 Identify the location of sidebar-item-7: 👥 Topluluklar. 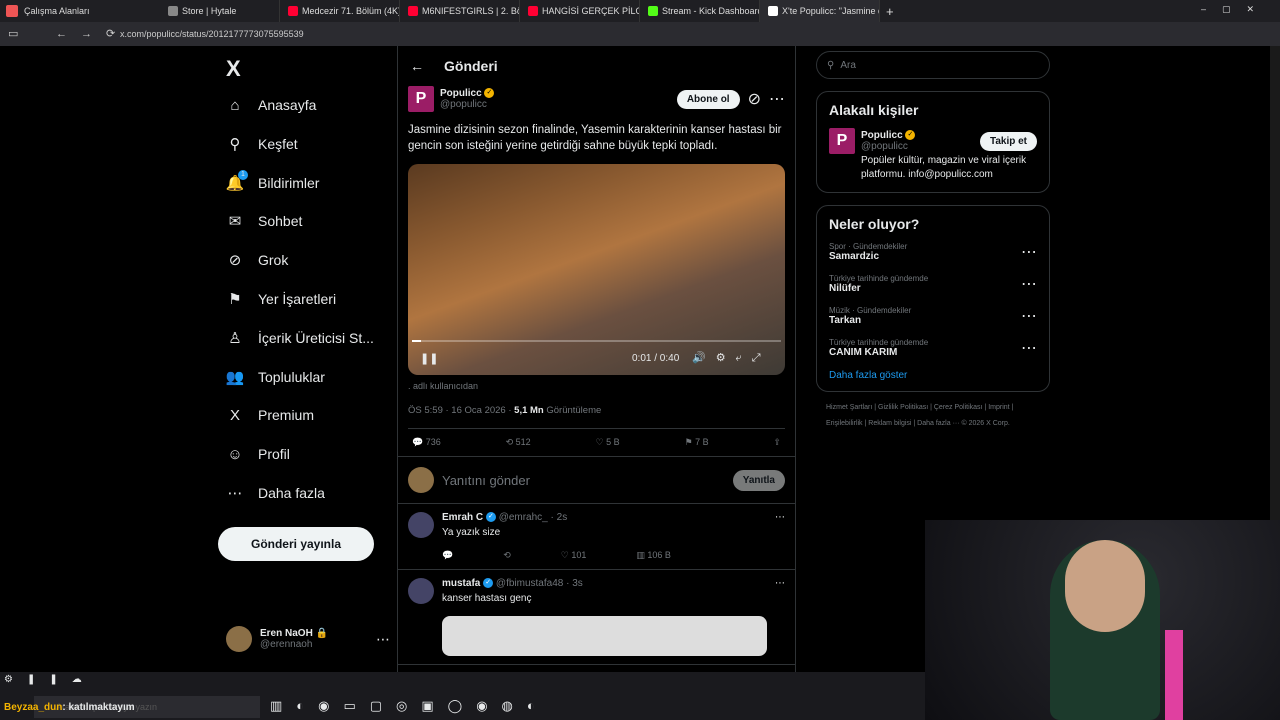
(275, 377).